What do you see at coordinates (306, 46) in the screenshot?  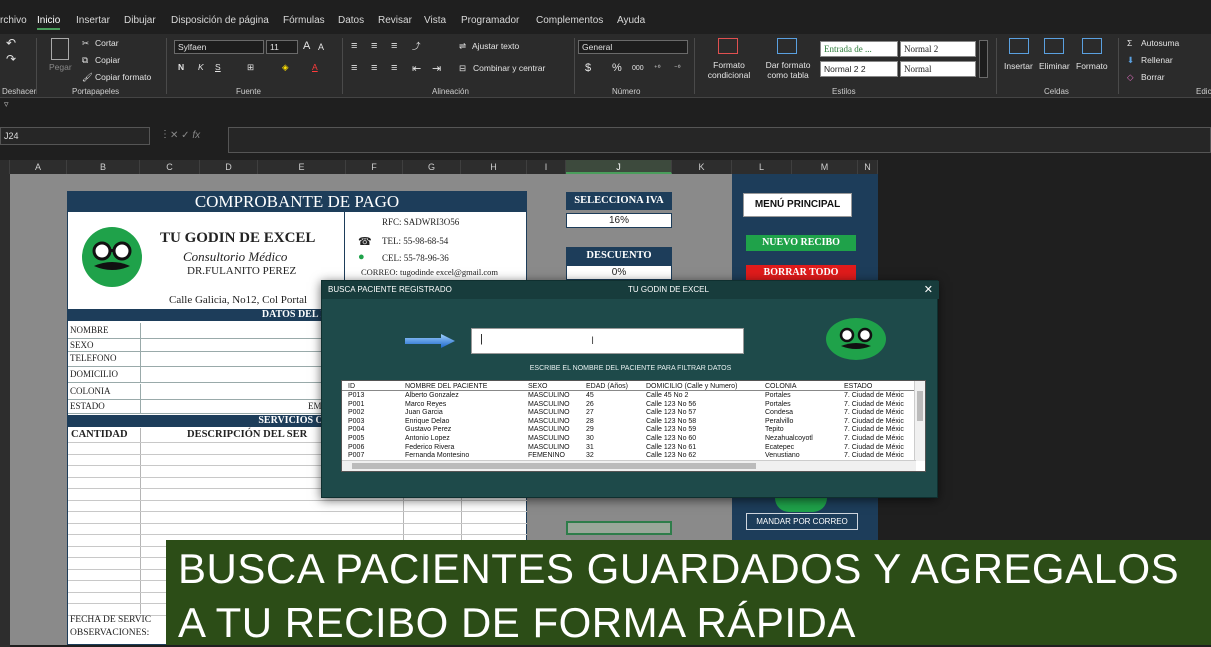 I see `grow-font-icon: A` at bounding box center [306, 46].